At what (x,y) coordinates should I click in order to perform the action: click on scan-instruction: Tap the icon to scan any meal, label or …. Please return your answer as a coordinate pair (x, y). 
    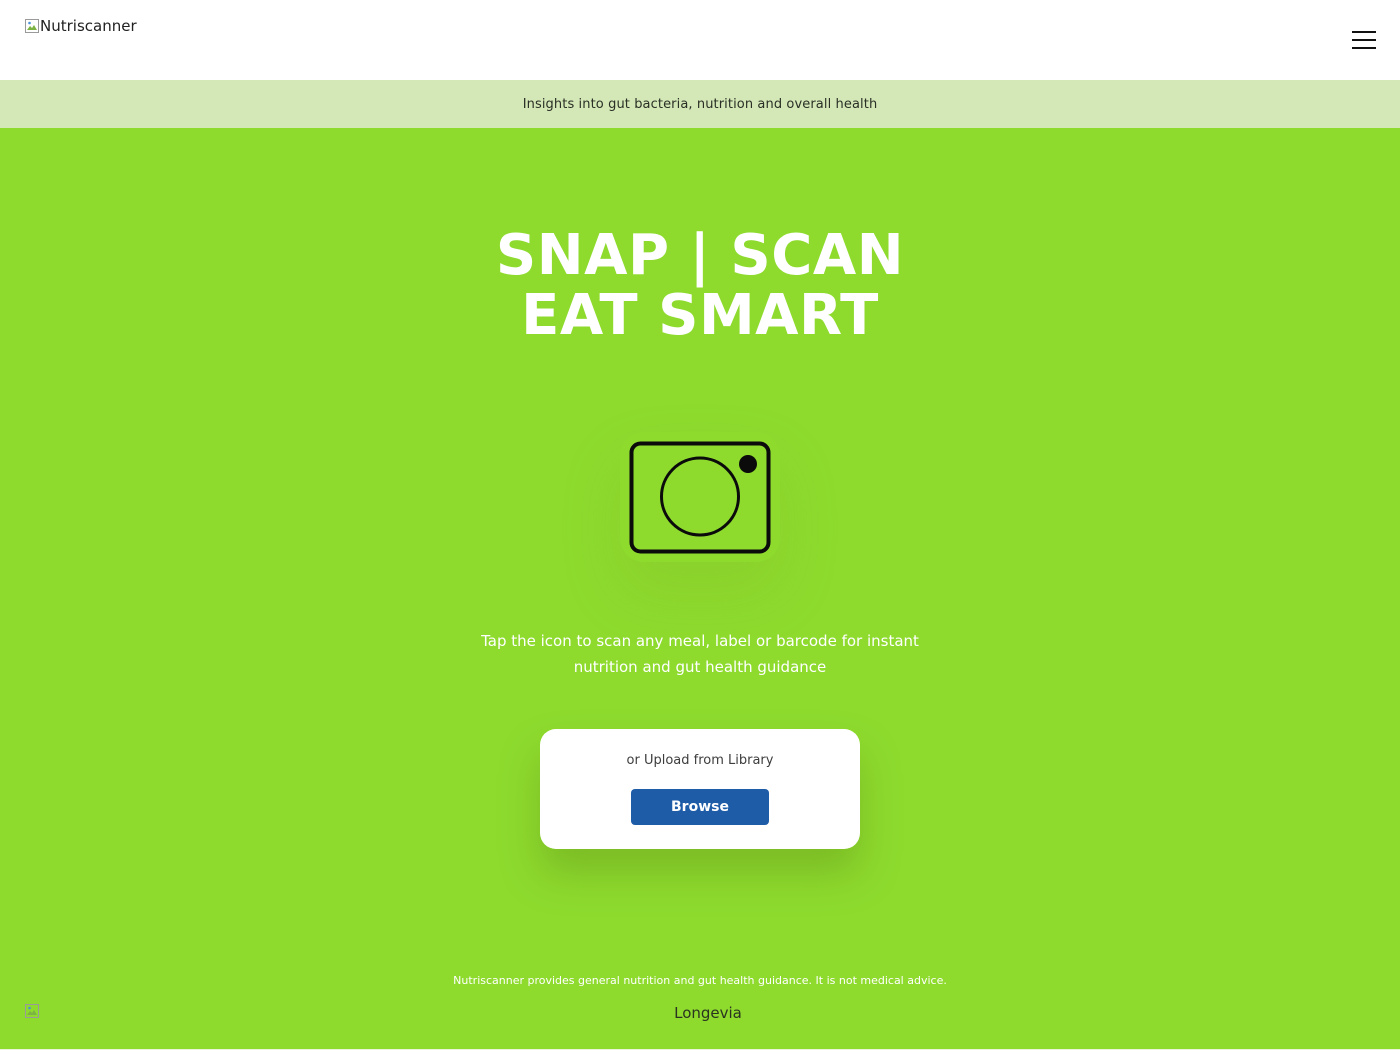
    Looking at the image, I should click on (700, 654).